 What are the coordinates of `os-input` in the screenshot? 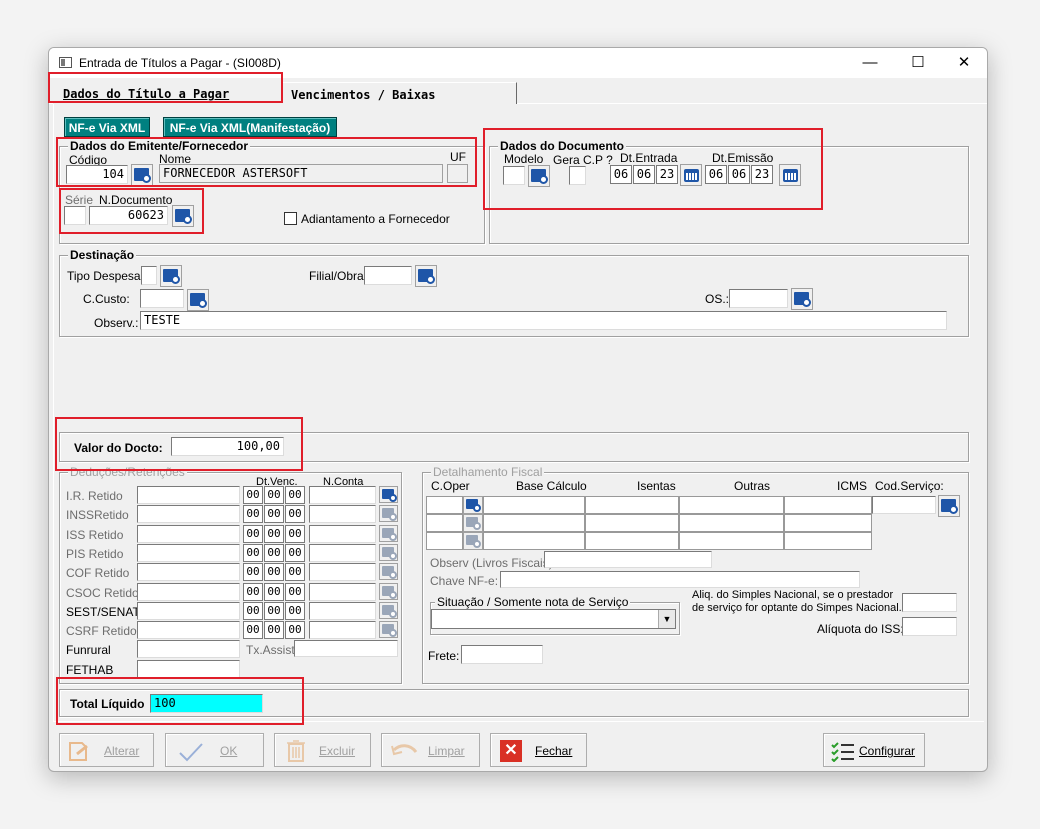 It's located at (758, 298).